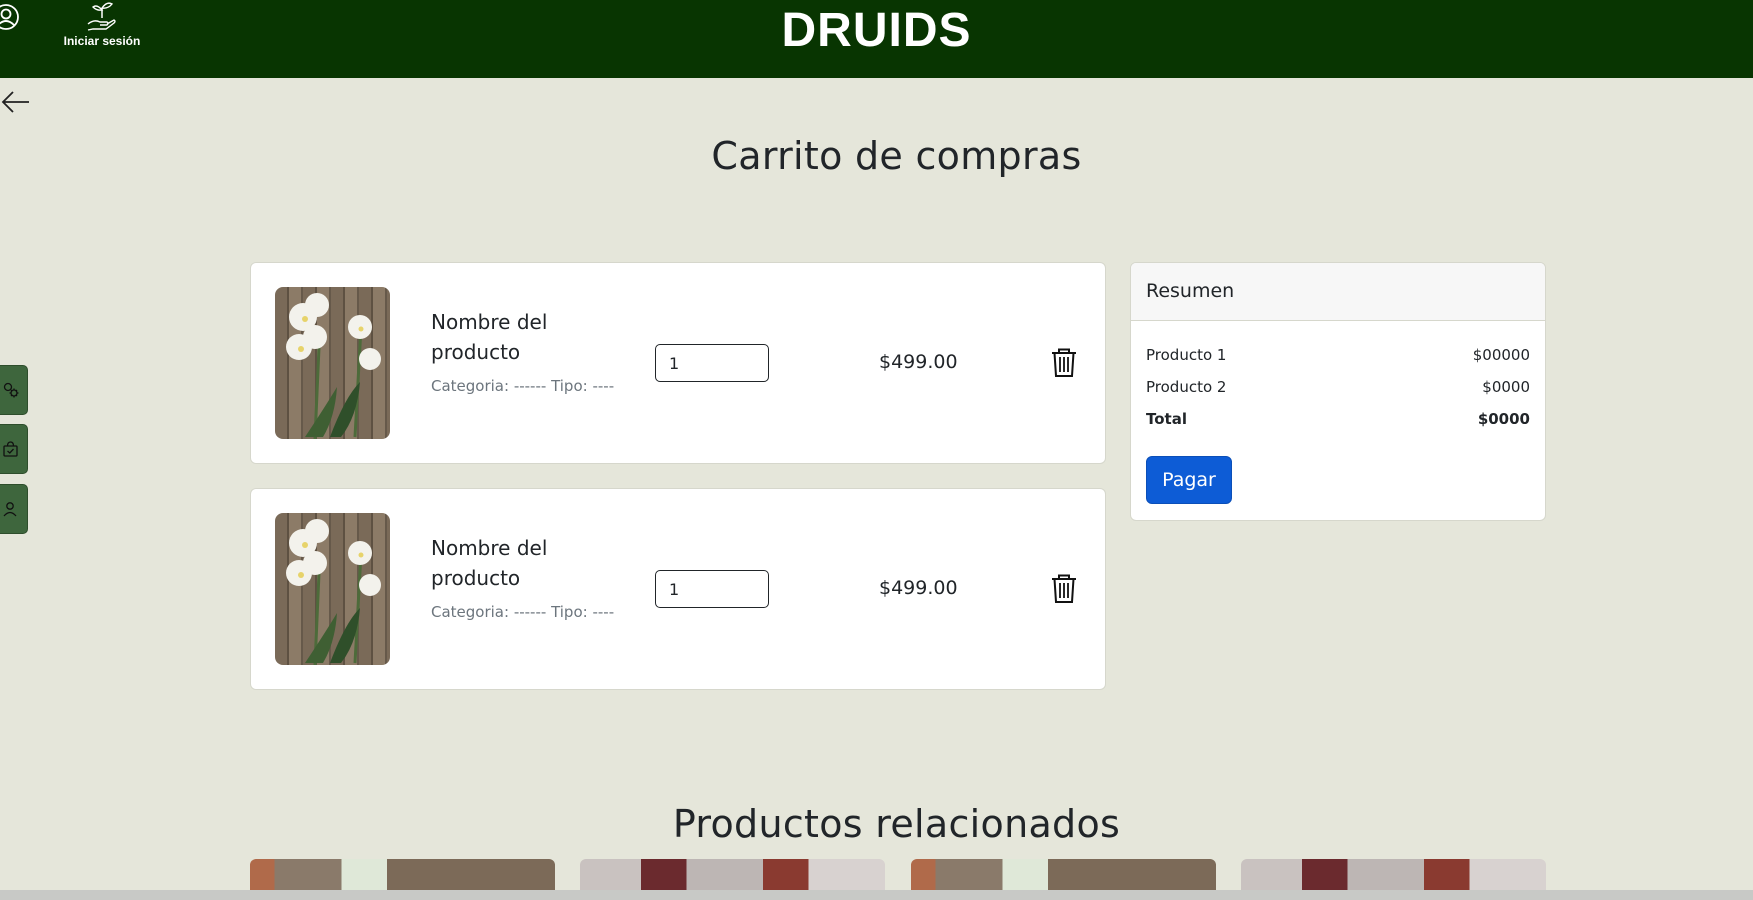 Image resolution: width=1753 pixels, height=900 pixels. What do you see at coordinates (1338, 355) in the screenshot?
I see `summary-row: Producto 1 $00000` at bounding box center [1338, 355].